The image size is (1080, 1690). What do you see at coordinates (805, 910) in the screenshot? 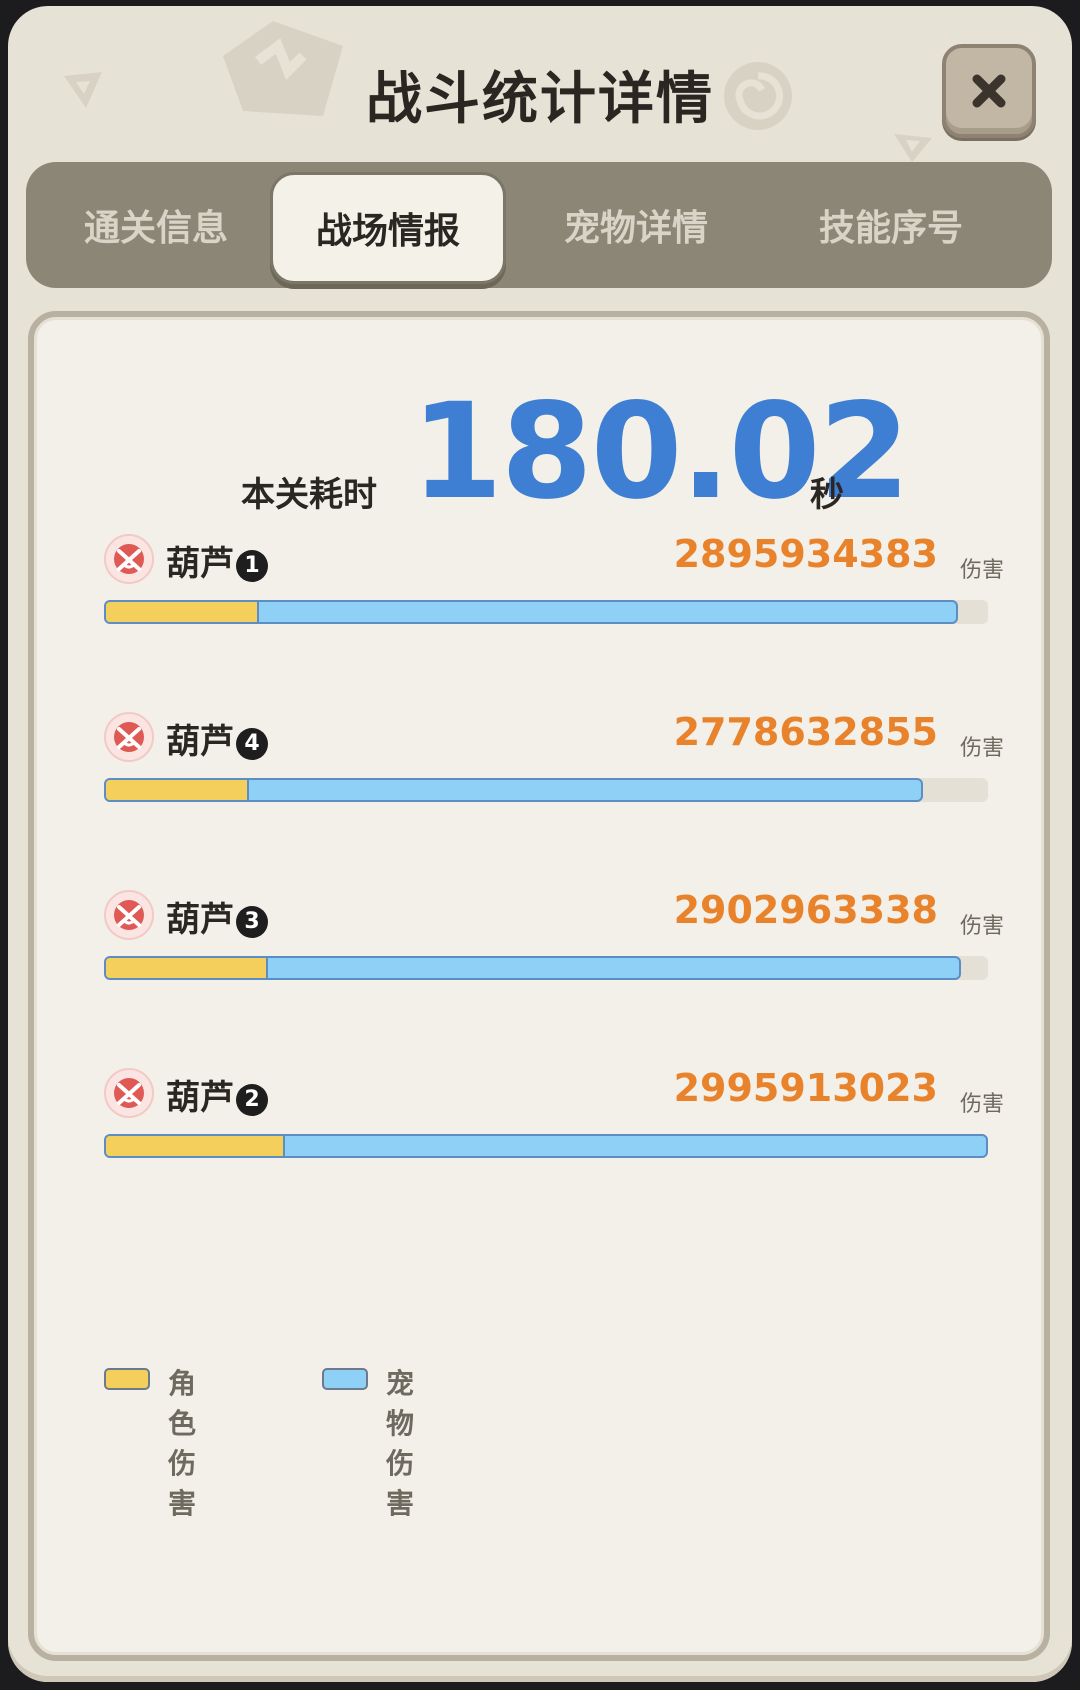
I see `player-damage-value: 2902963338` at bounding box center [805, 910].